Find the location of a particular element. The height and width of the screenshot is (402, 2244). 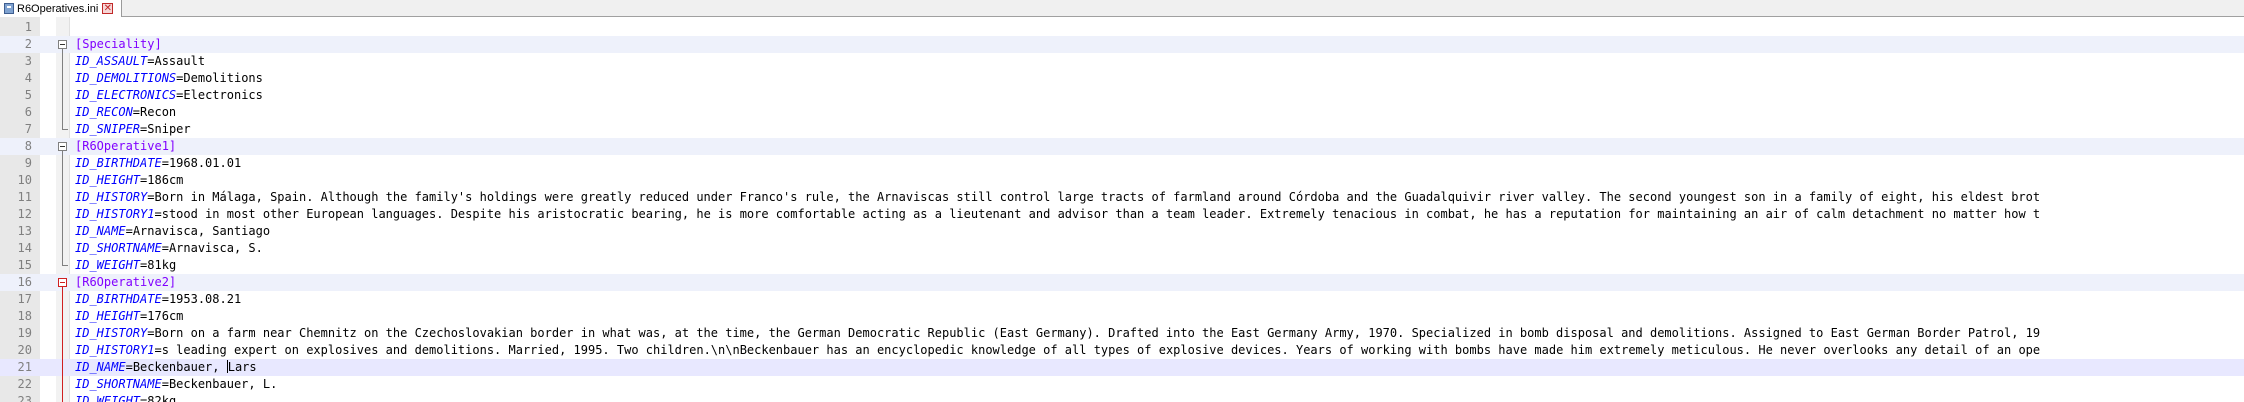

ini-value: Sniper is located at coordinates (169, 129).